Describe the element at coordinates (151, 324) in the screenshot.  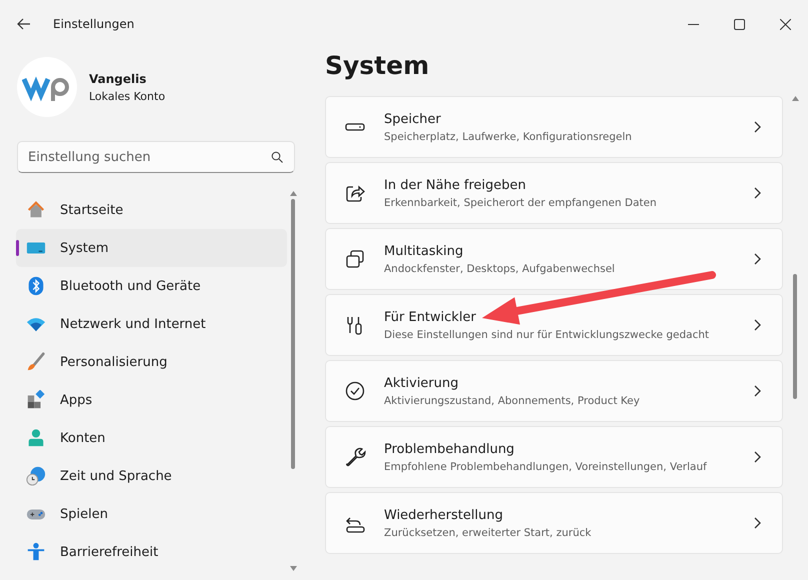
I see `sidebar-item: Netzwerk und Internet` at that location.